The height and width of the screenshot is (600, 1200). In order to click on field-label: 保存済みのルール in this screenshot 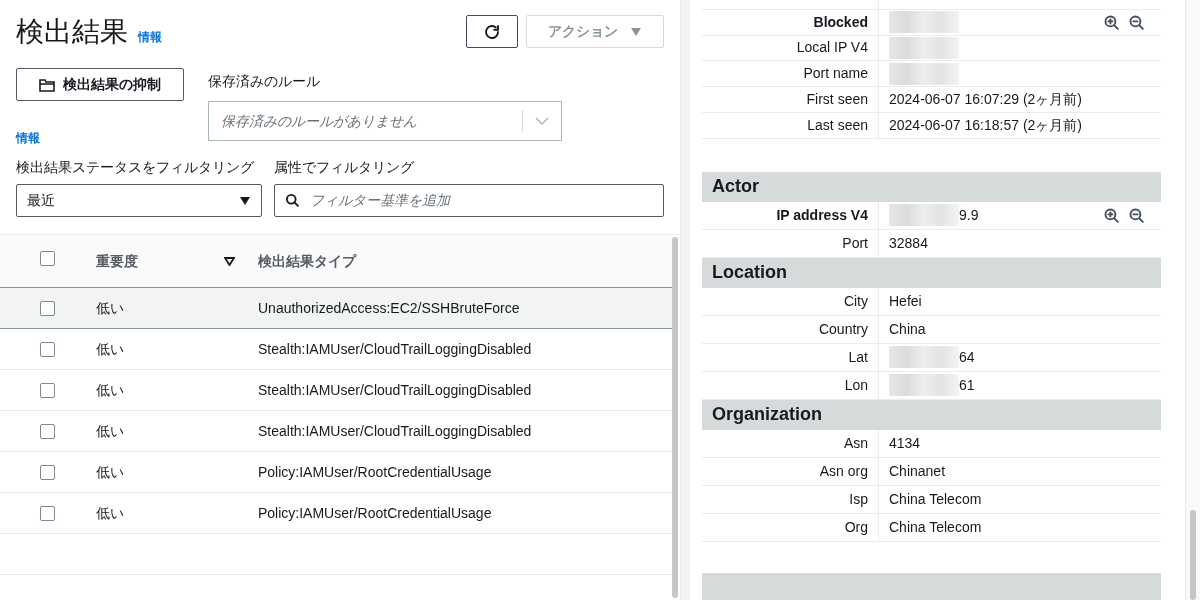, I will do `click(264, 81)`.